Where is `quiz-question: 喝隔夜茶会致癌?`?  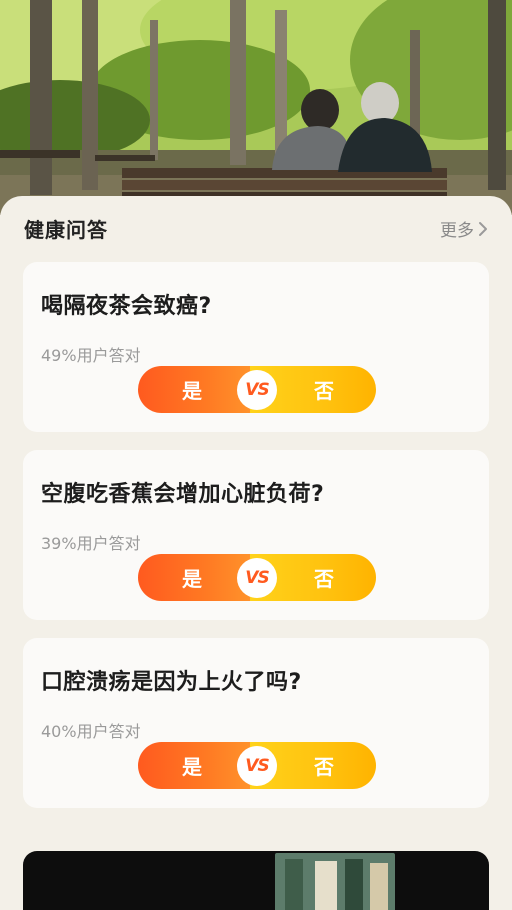
quiz-question: 喝隔夜茶会致癌? is located at coordinates (126, 306).